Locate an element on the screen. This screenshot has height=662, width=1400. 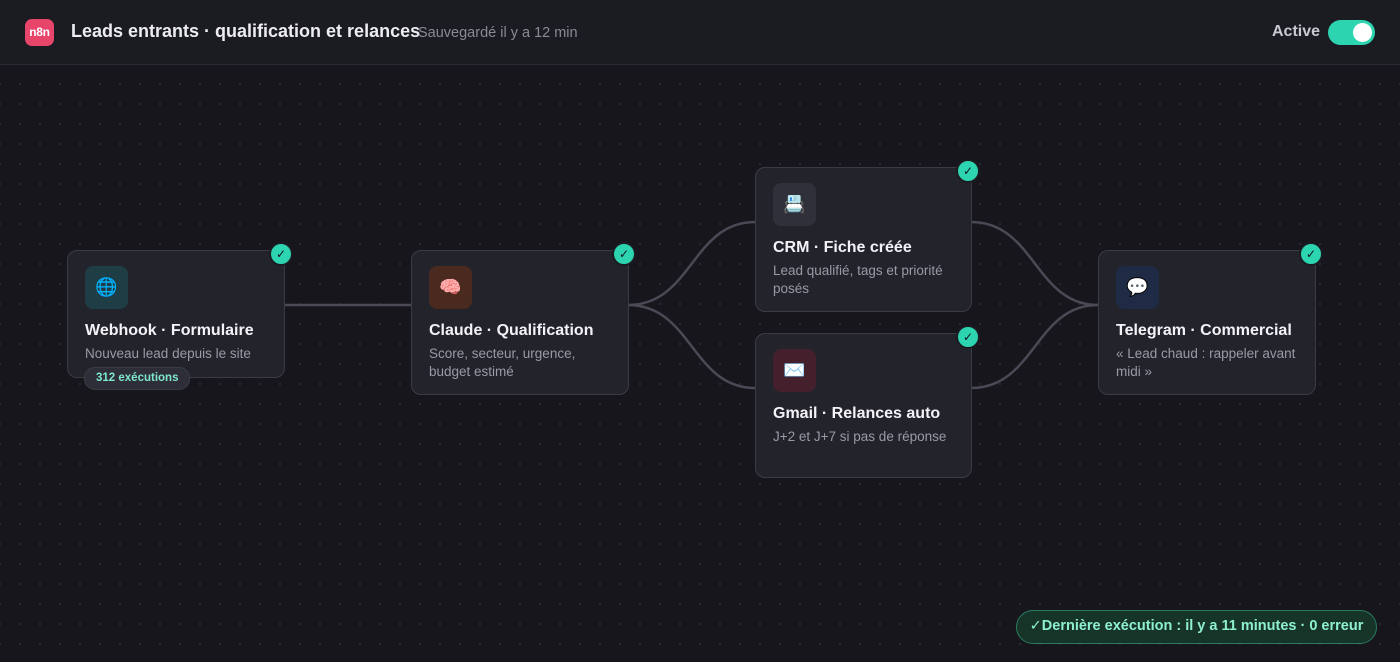
node-title: Claude · Qualification is located at coordinates (511, 330).